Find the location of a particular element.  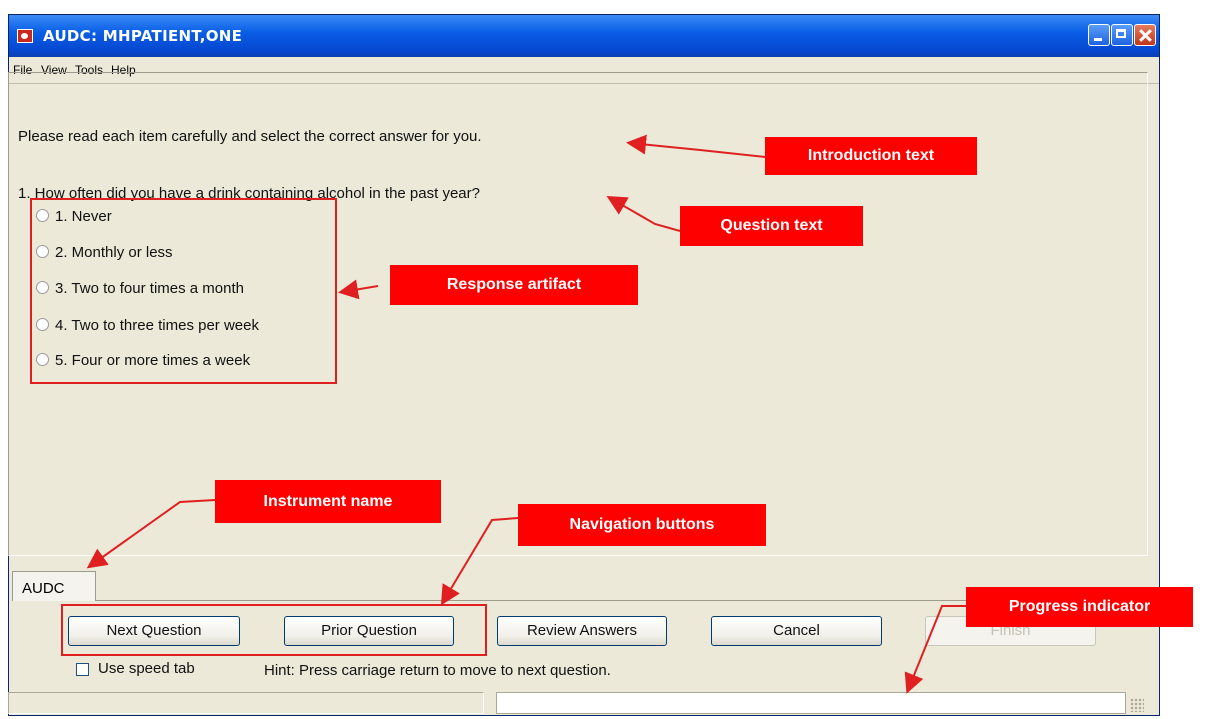

instrument-callout: Instrument name is located at coordinates (328, 501).